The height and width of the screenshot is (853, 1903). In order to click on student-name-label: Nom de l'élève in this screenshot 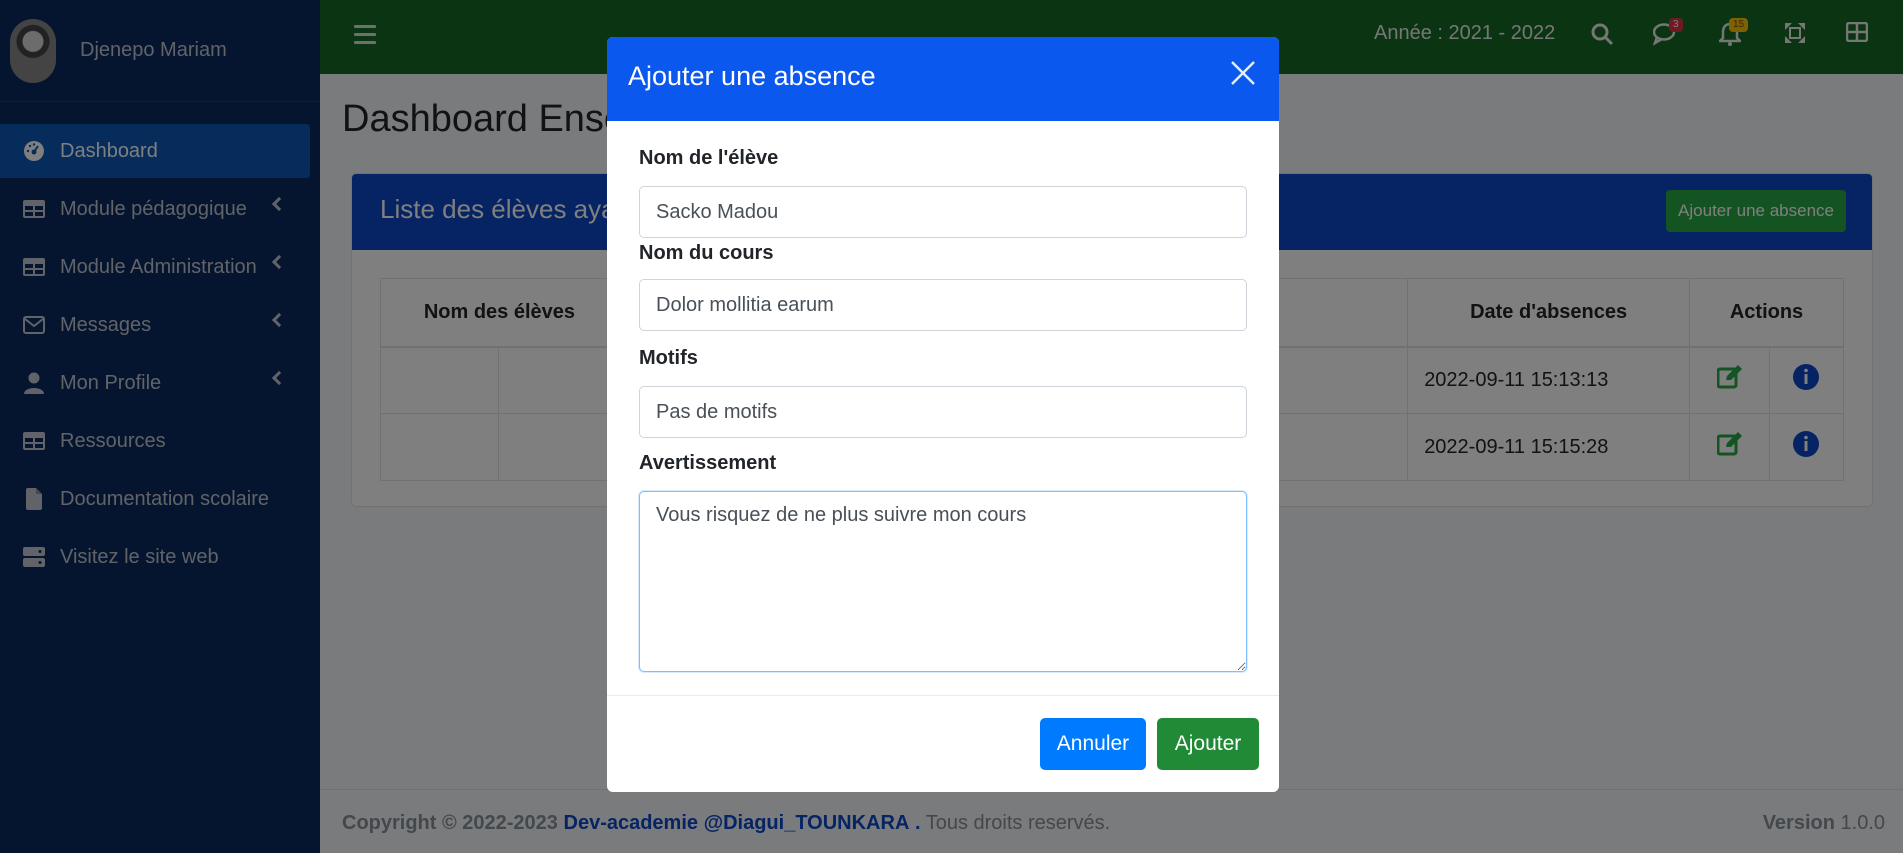, I will do `click(709, 158)`.